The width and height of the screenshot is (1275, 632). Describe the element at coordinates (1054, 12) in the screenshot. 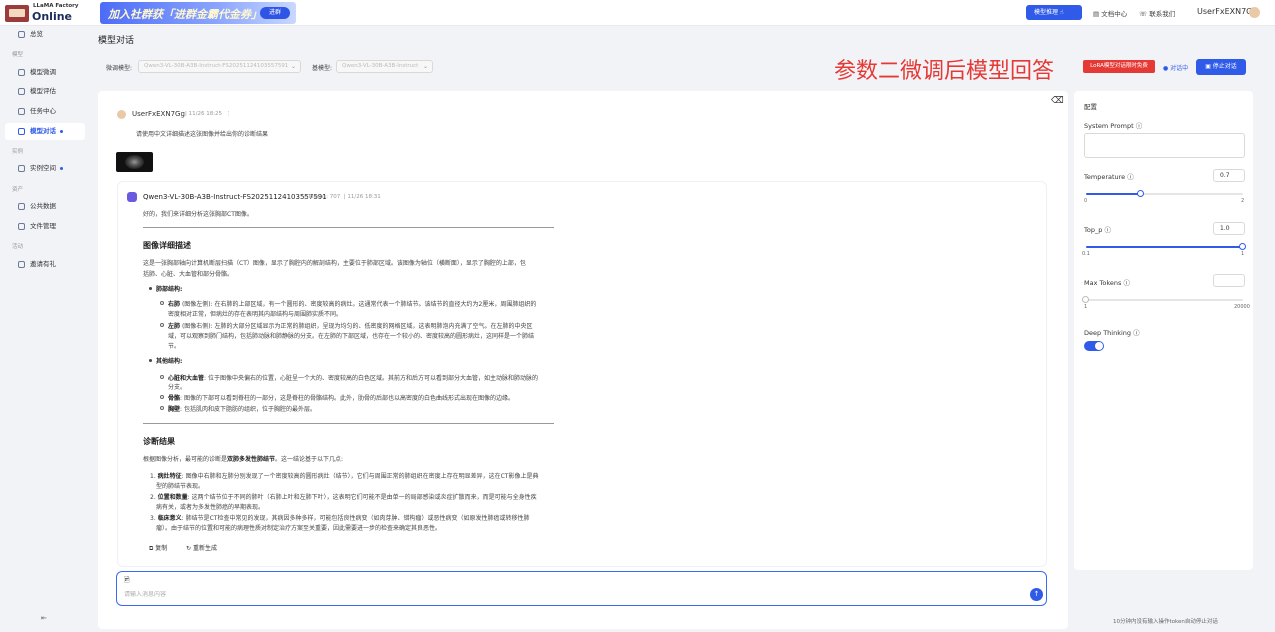

I see `inference-button: 模型推理 ☝` at that location.